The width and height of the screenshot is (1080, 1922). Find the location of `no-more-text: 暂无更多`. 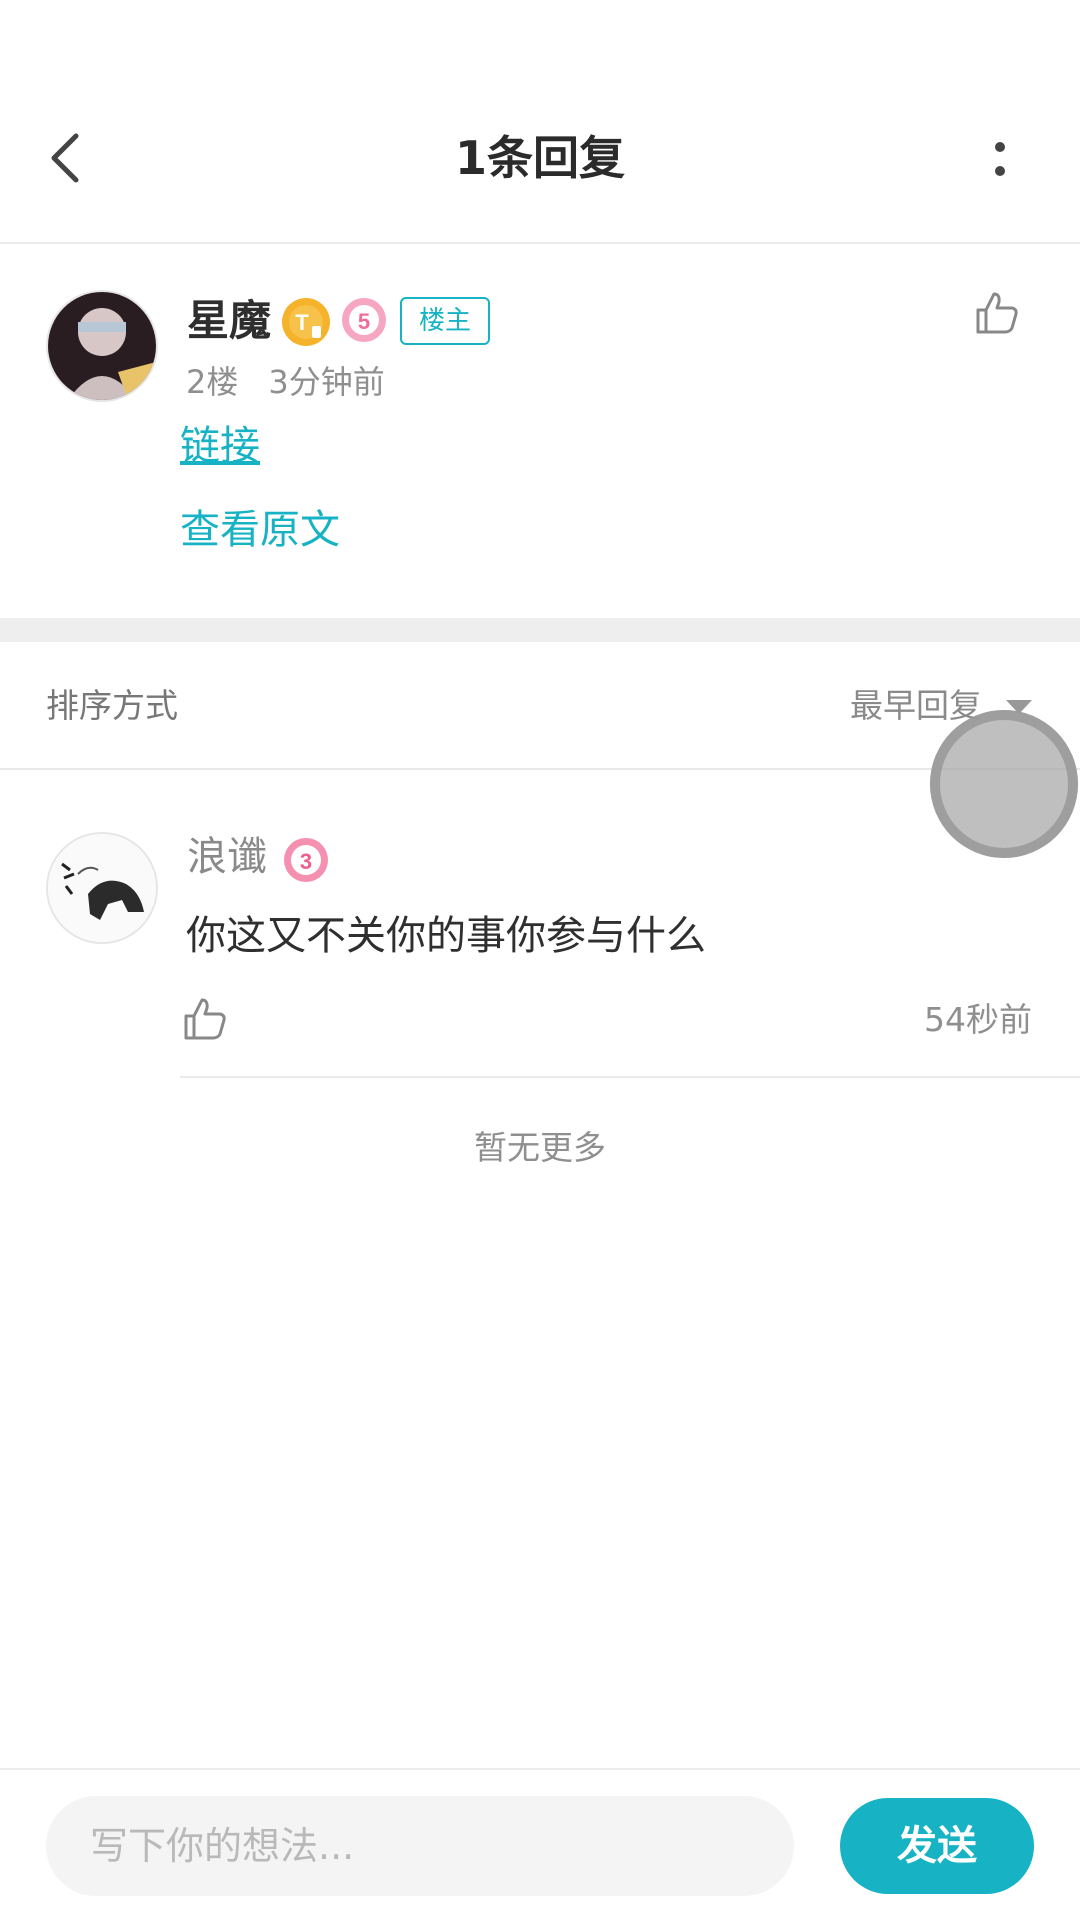

no-more-text: 暂无更多 is located at coordinates (540, 1147).